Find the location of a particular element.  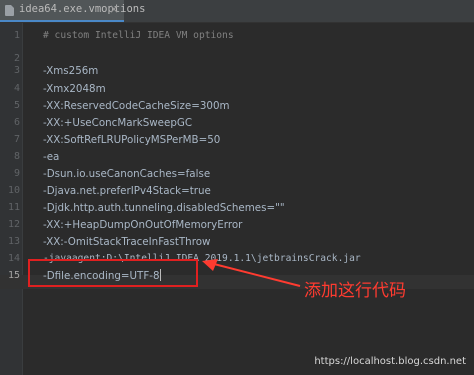

annotation-arrow-icon is located at coordinates (251, 273).